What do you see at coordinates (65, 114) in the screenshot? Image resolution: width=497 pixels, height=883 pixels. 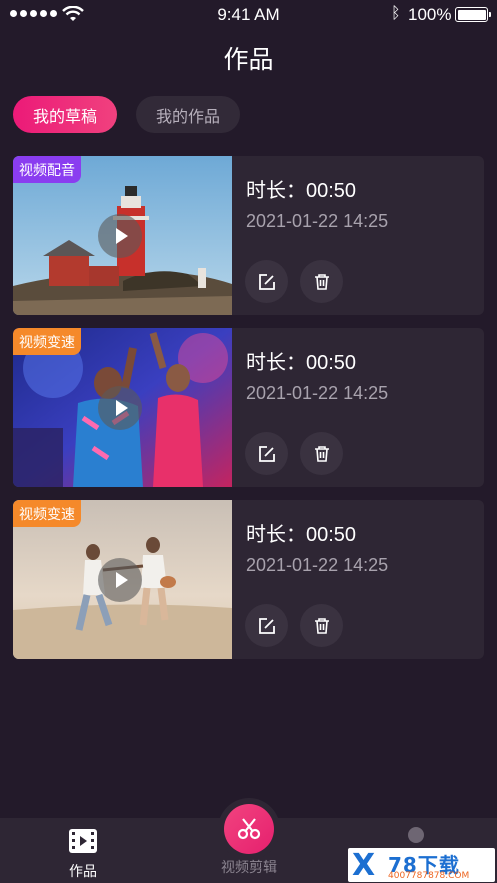 I see `tab-my-drafts: 我的草稿` at bounding box center [65, 114].